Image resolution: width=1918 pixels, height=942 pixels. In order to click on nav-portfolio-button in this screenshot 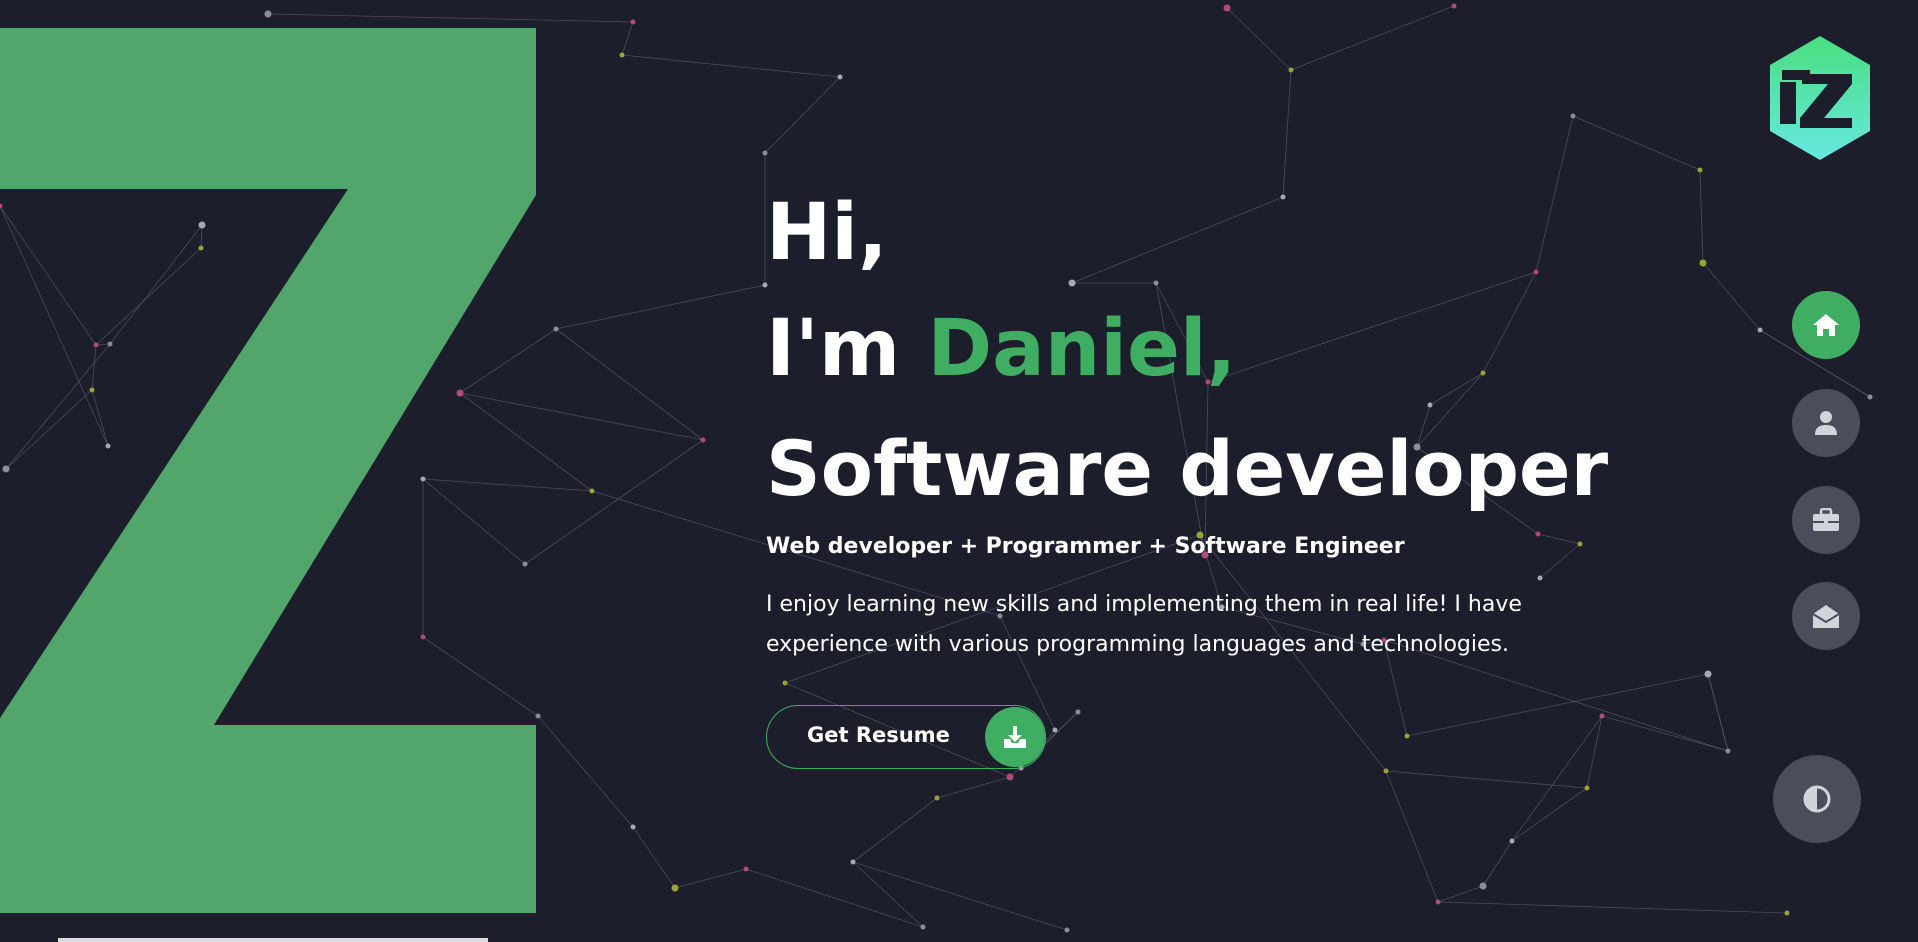, I will do `click(1826, 520)`.